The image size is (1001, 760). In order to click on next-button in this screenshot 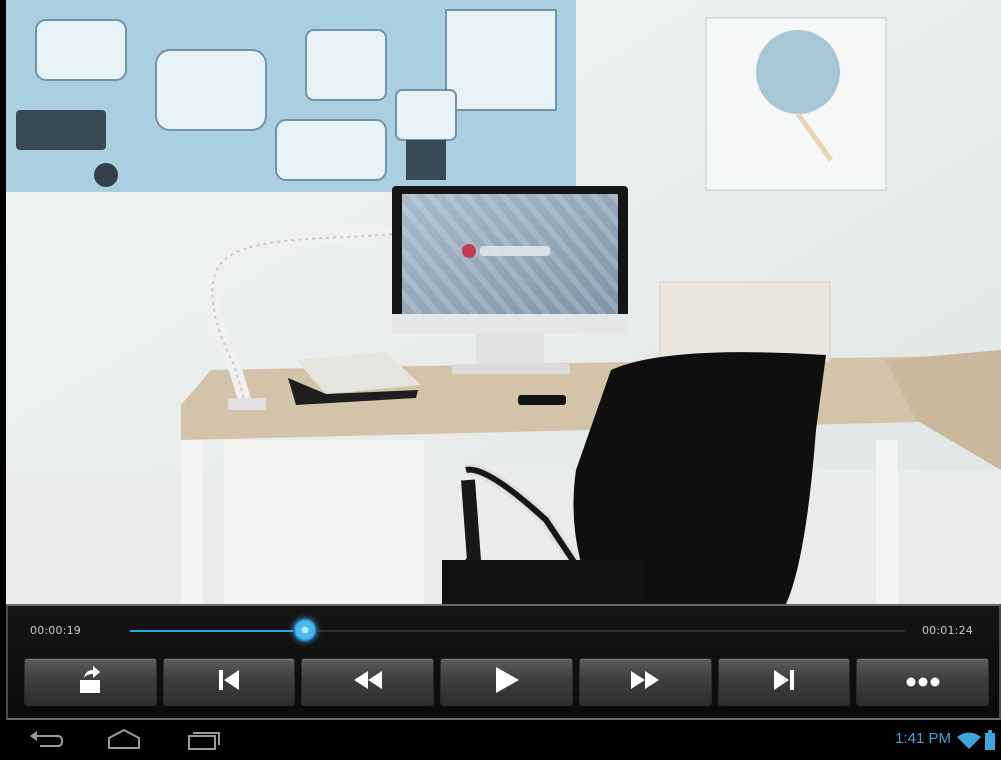, I will do `click(784, 682)`.